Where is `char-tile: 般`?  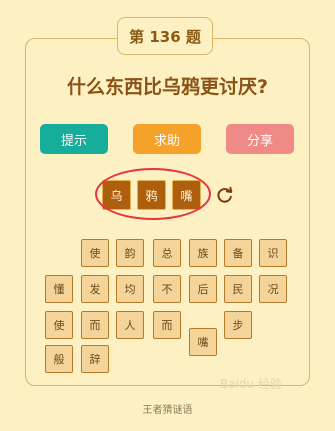
char-tile: 般 is located at coordinates (59, 359).